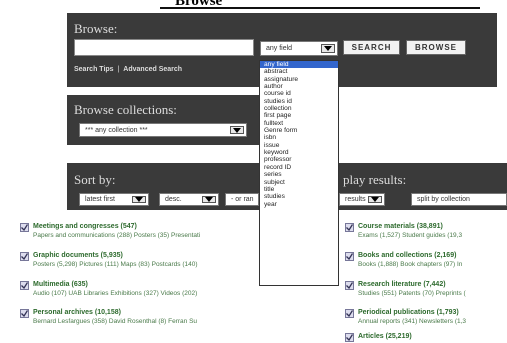  I want to click on dropdown-option: any field, so click(299, 65).